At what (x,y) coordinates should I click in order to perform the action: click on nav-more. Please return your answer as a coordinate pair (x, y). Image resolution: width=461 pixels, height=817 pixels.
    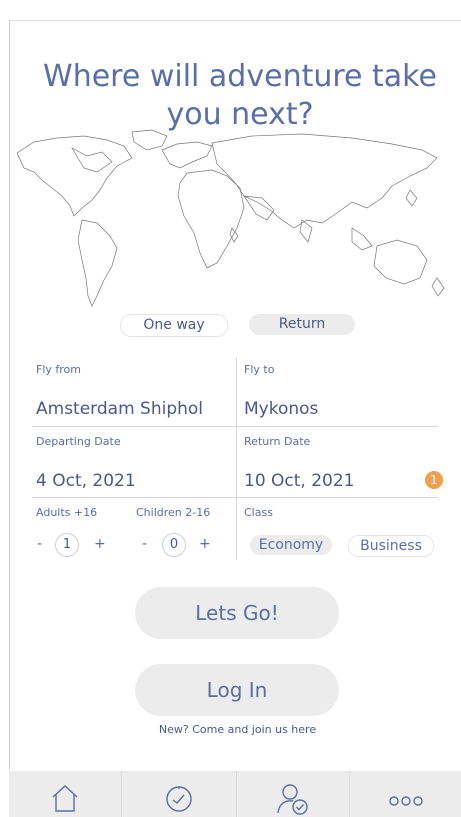
    Looking at the image, I should click on (405, 794).